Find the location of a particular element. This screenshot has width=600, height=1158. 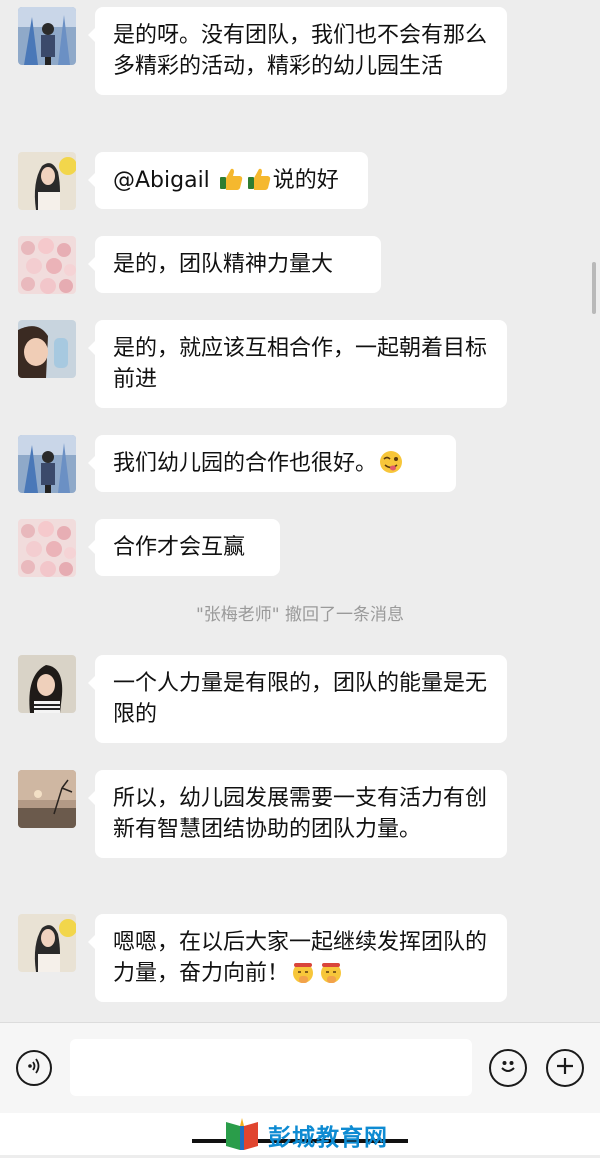

message-text: 是的，就应该互相合作，一起朝着目标前进 is located at coordinates (300, 364).